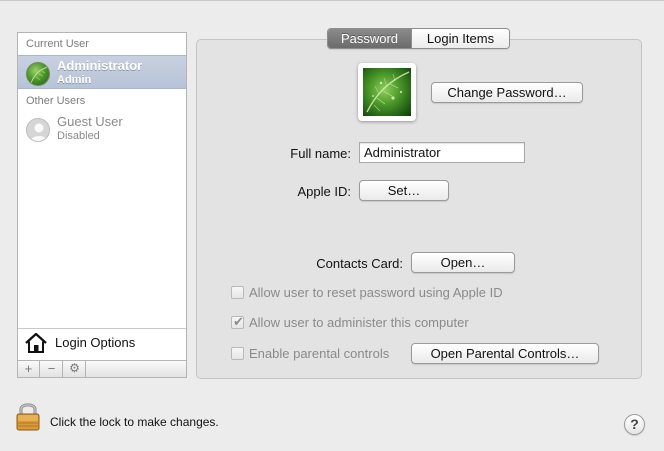  What do you see at coordinates (460, 38) in the screenshot?
I see `tab-login-items: Login Items` at bounding box center [460, 38].